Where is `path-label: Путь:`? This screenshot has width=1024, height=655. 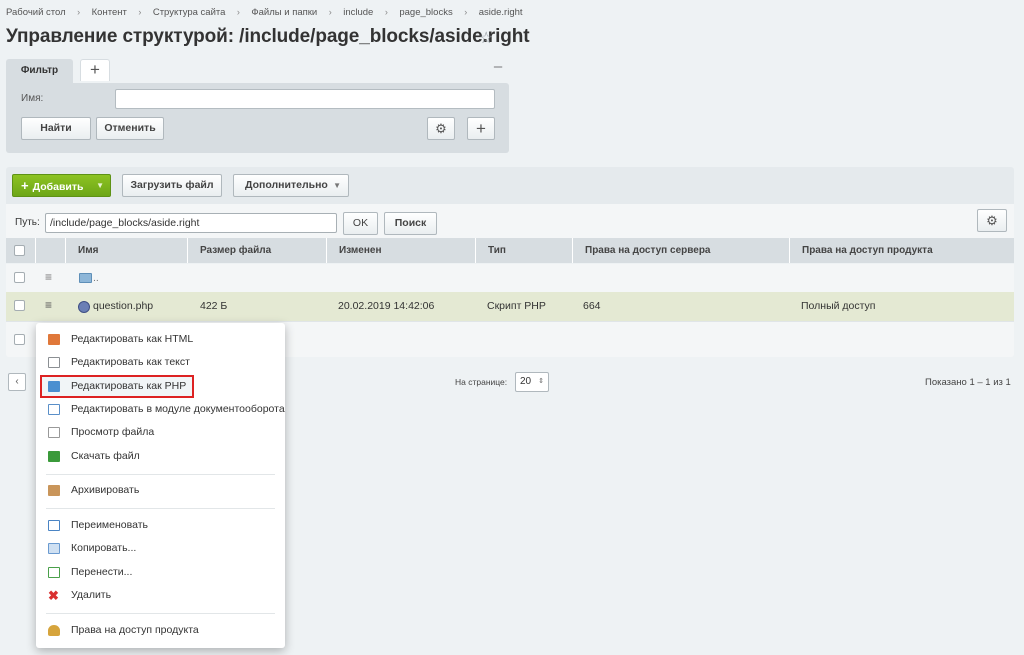
path-label: Путь: is located at coordinates (27, 222).